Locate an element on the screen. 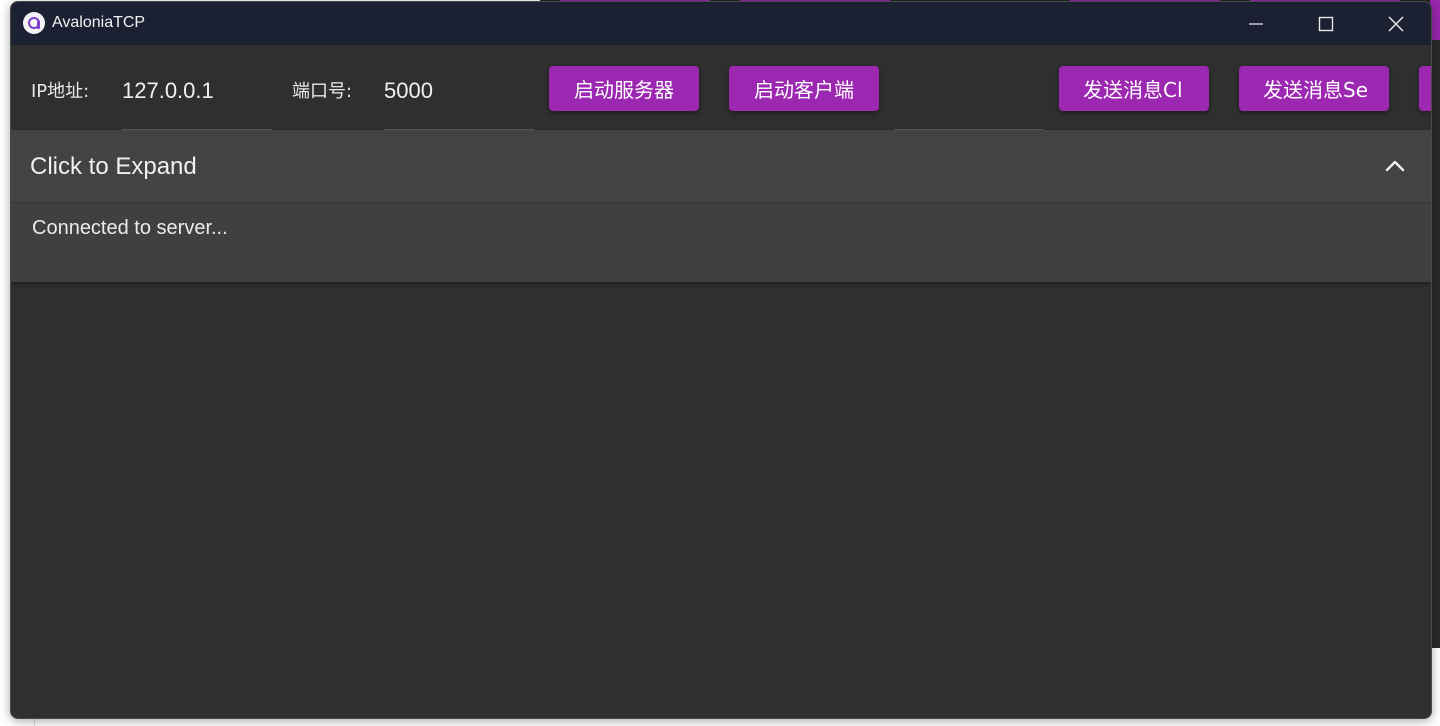 Image resolution: width=1440 pixels, height=726 pixels. chevron-up-icon is located at coordinates (1395, 166).